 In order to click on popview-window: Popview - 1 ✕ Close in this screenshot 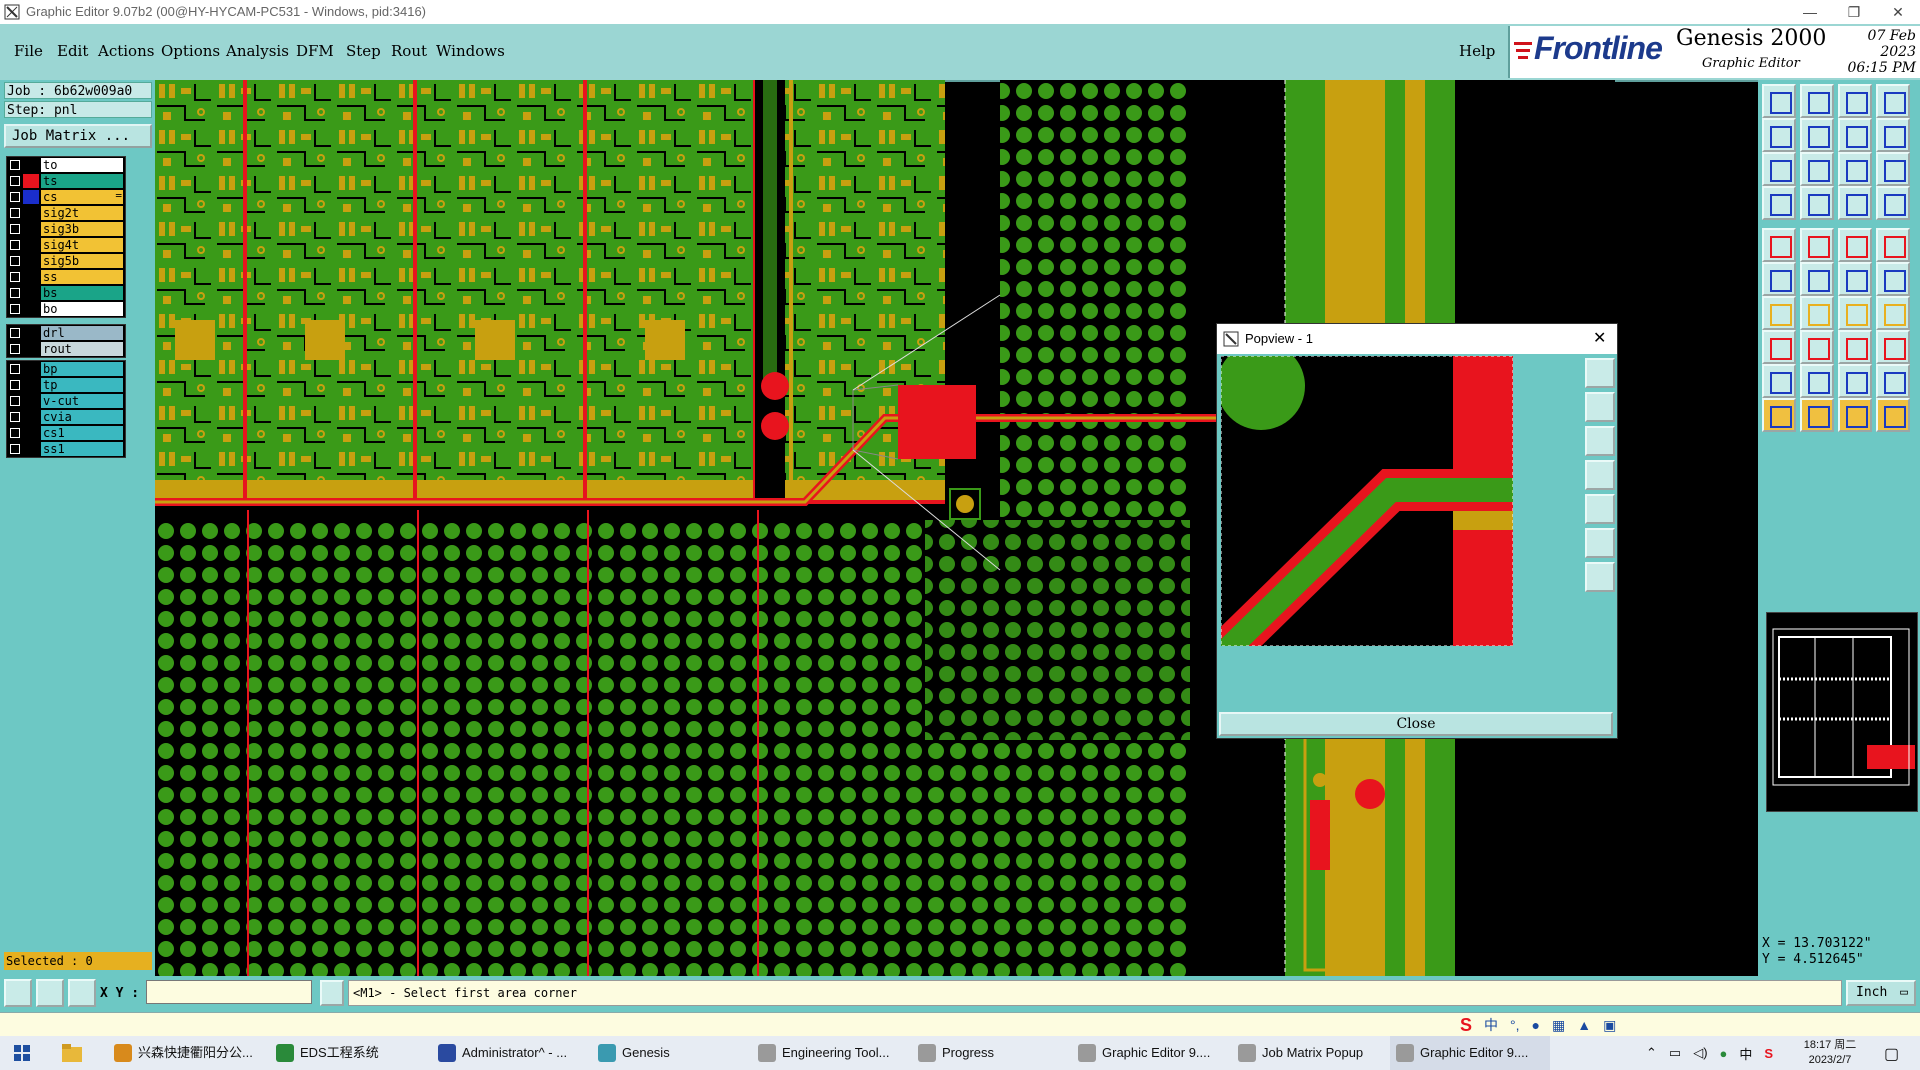, I will do `click(1417, 531)`.